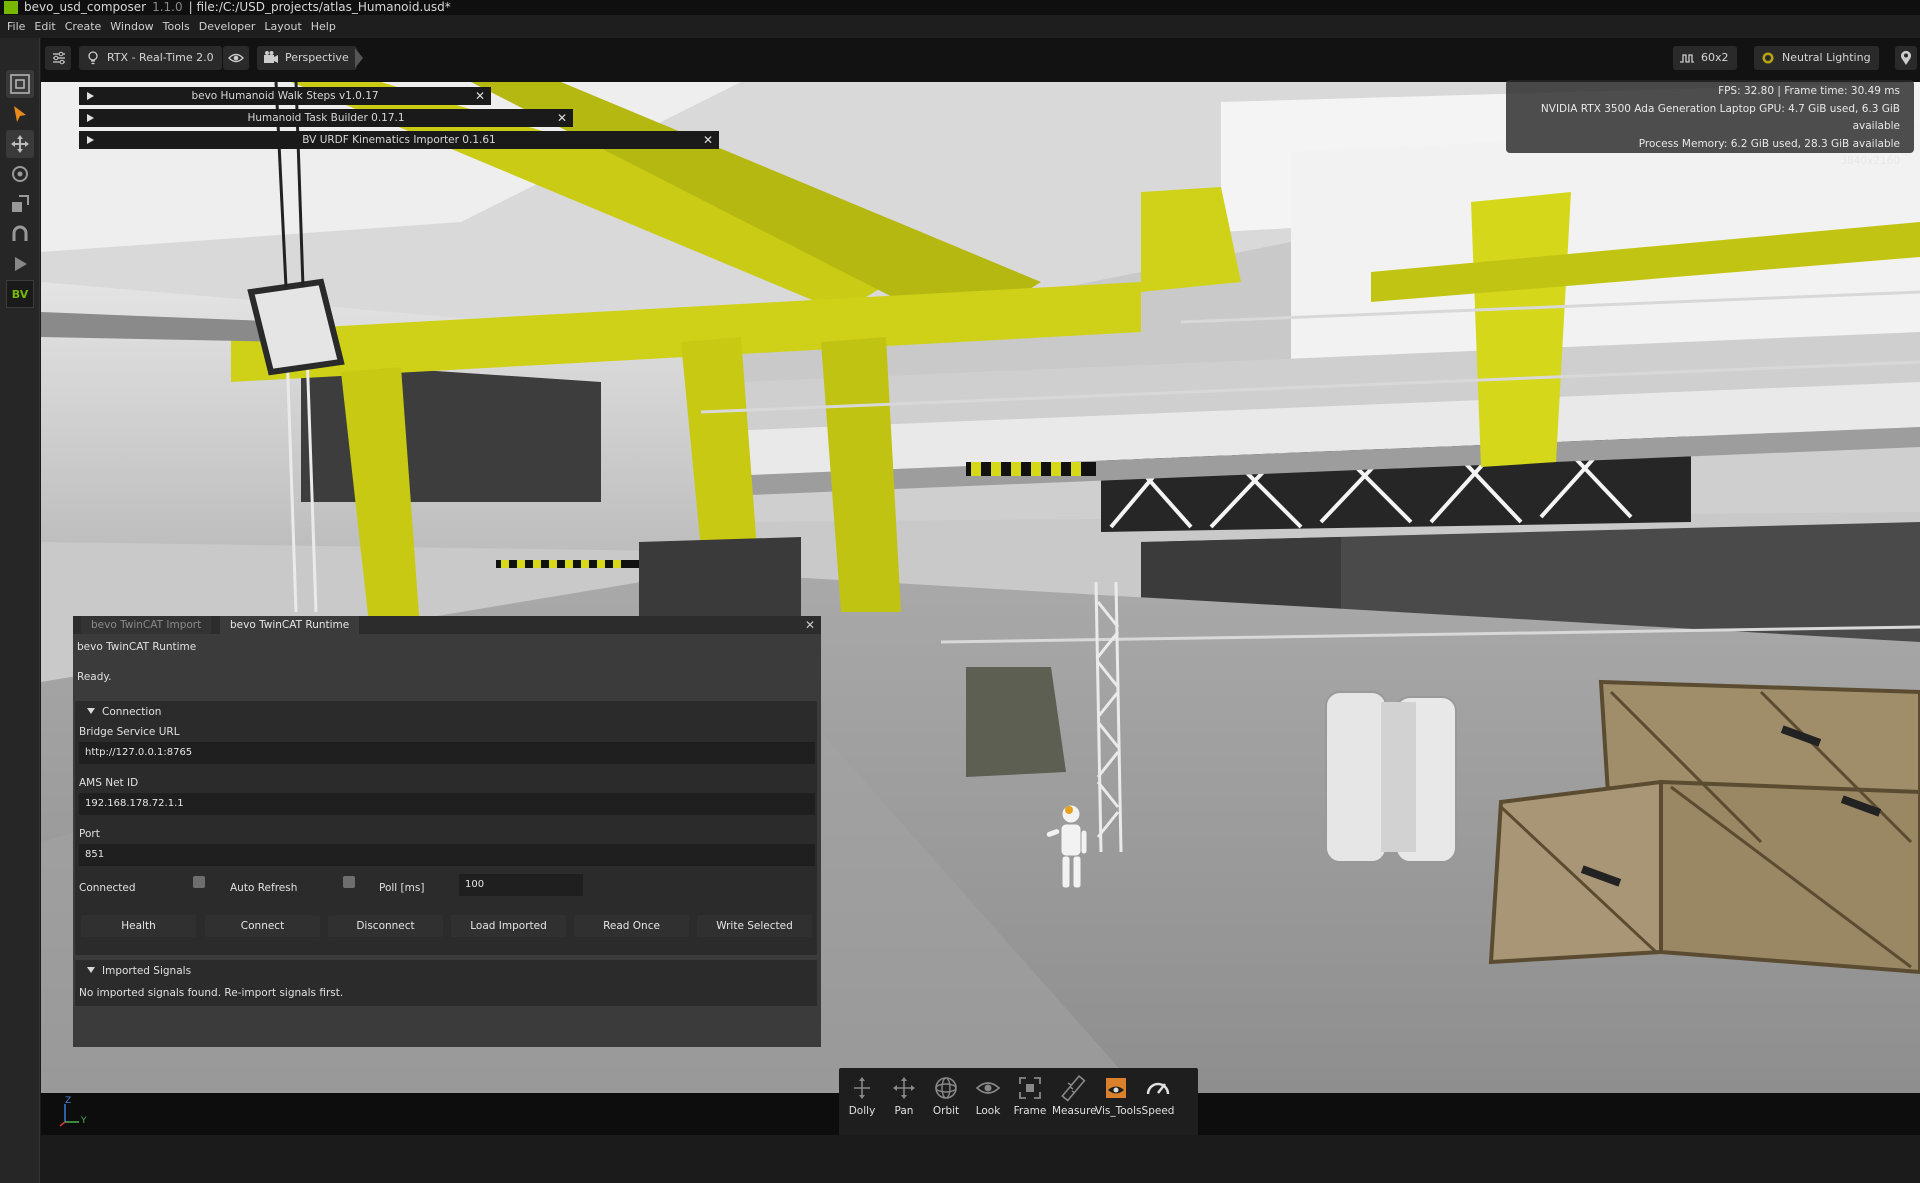 The width and height of the screenshot is (1920, 1183). What do you see at coordinates (13, 26) in the screenshot?
I see `menu-file: File` at bounding box center [13, 26].